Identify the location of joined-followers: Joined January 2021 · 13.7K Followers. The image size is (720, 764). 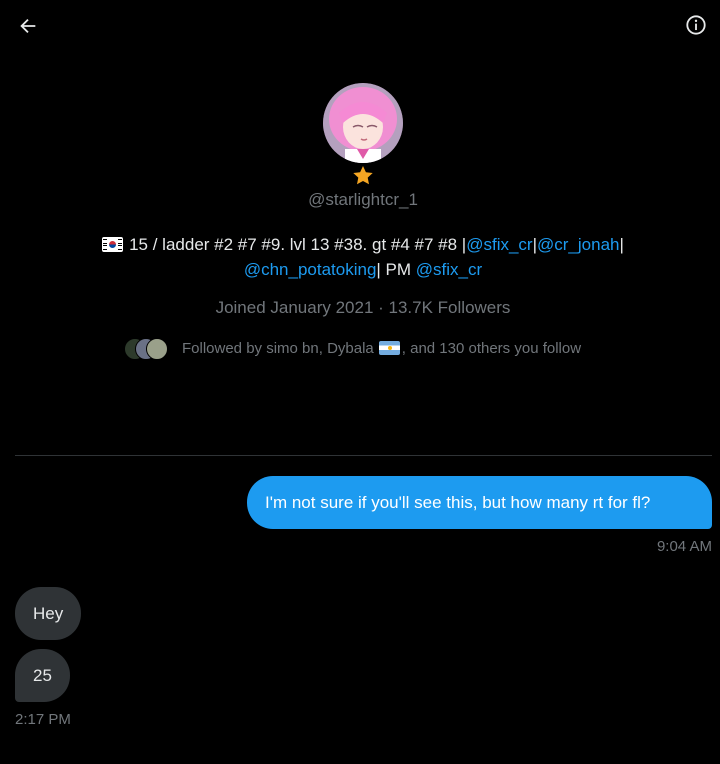
(363, 307).